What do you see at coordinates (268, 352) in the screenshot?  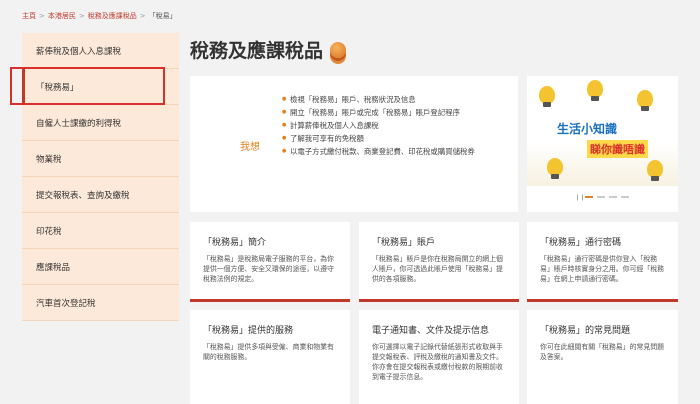 I see `card-desc: 「稅務易」提供多項與受僱、商業和物業有關的稅務服務。` at bounding box center [268, 352].